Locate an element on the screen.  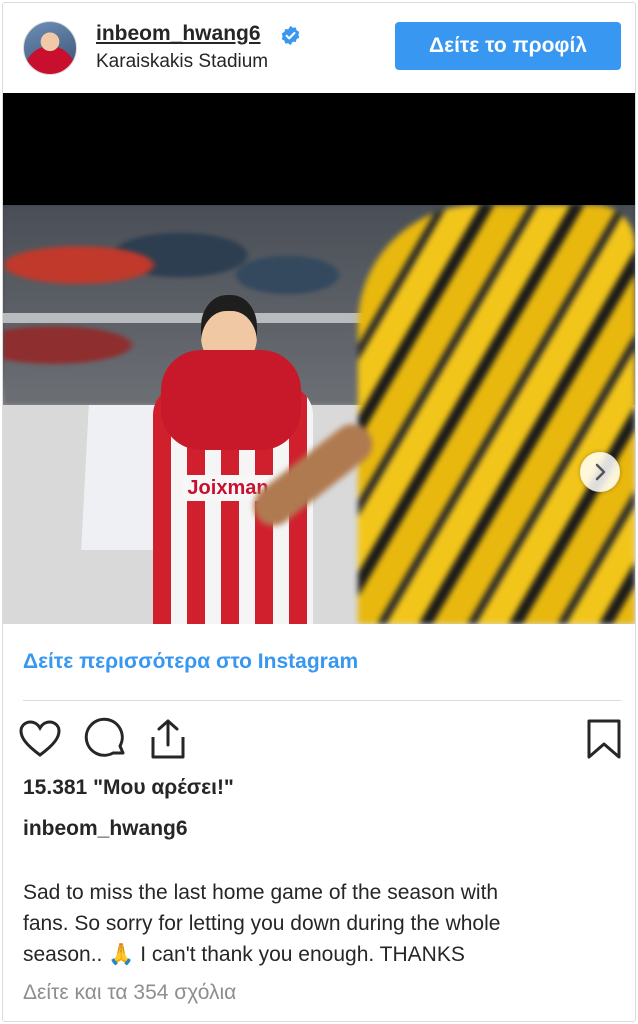
heart-icon is located at coordinates (40, 738).